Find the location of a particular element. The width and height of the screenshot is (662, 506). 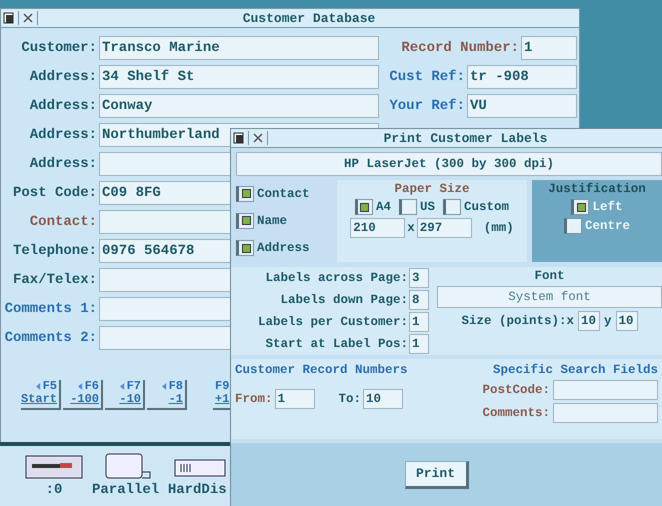

field-label: Size (points):x is located at coordinates (517, 321).